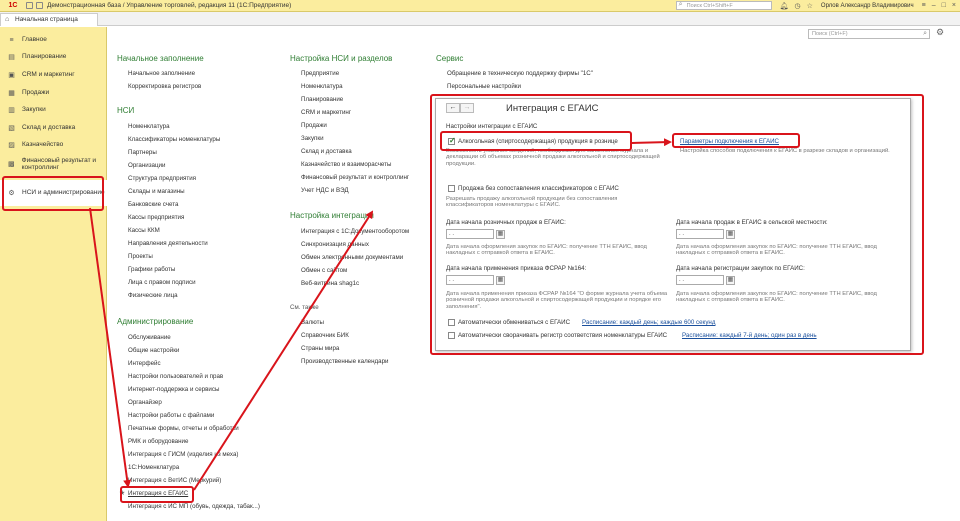  Describe the element at coordinates (784, 6) in the screenshot. I see `bell-icon: 🔔︎` at that location.